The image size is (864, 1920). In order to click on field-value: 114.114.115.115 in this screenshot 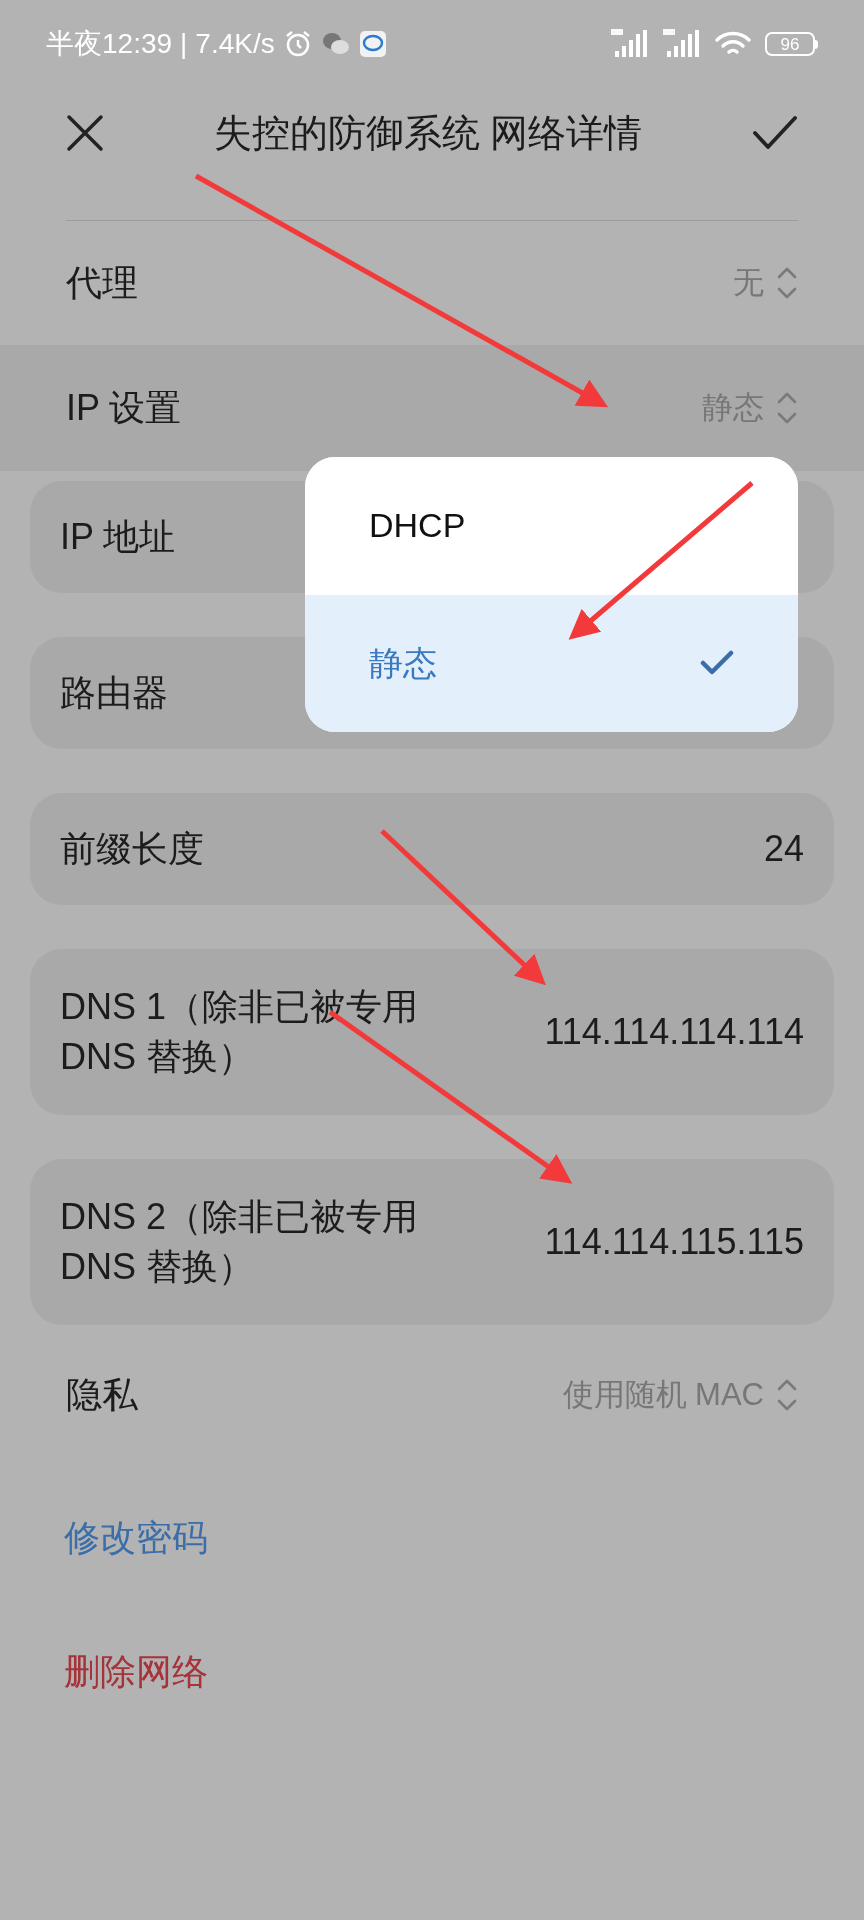, I will do `click(674, 1242)`.